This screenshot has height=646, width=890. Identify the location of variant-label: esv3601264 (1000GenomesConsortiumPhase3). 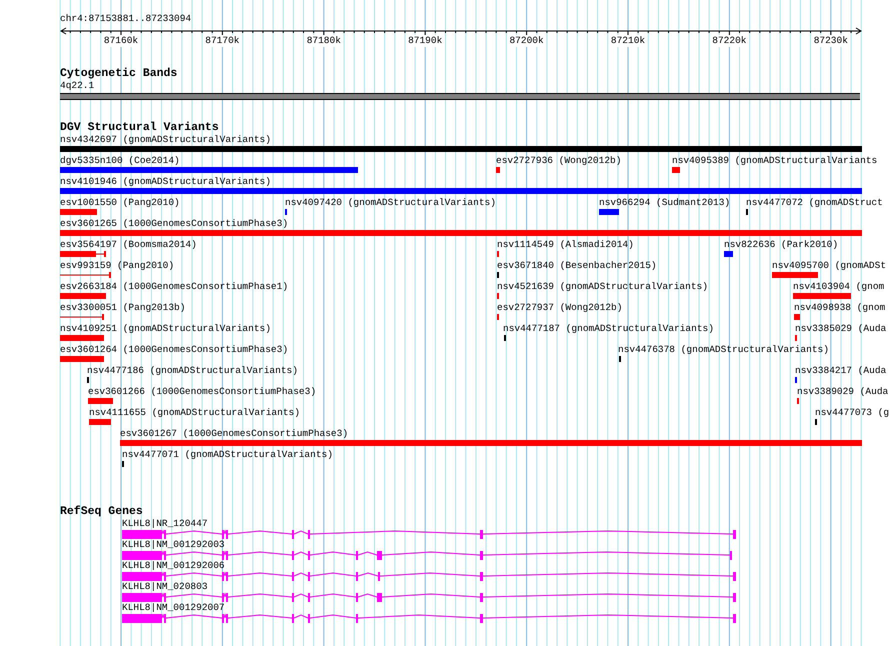
(174, 349).